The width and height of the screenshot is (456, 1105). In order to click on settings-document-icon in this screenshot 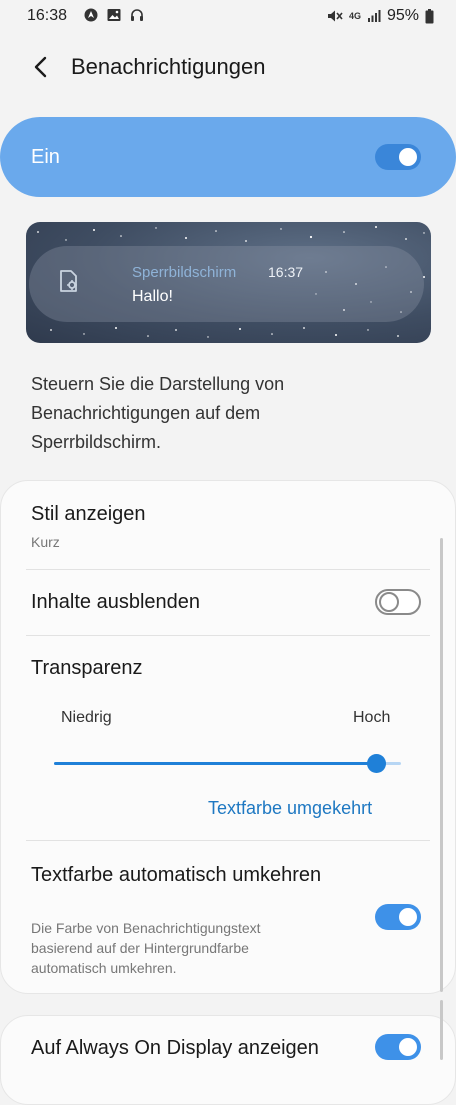, I will do `click(68, 281)`.